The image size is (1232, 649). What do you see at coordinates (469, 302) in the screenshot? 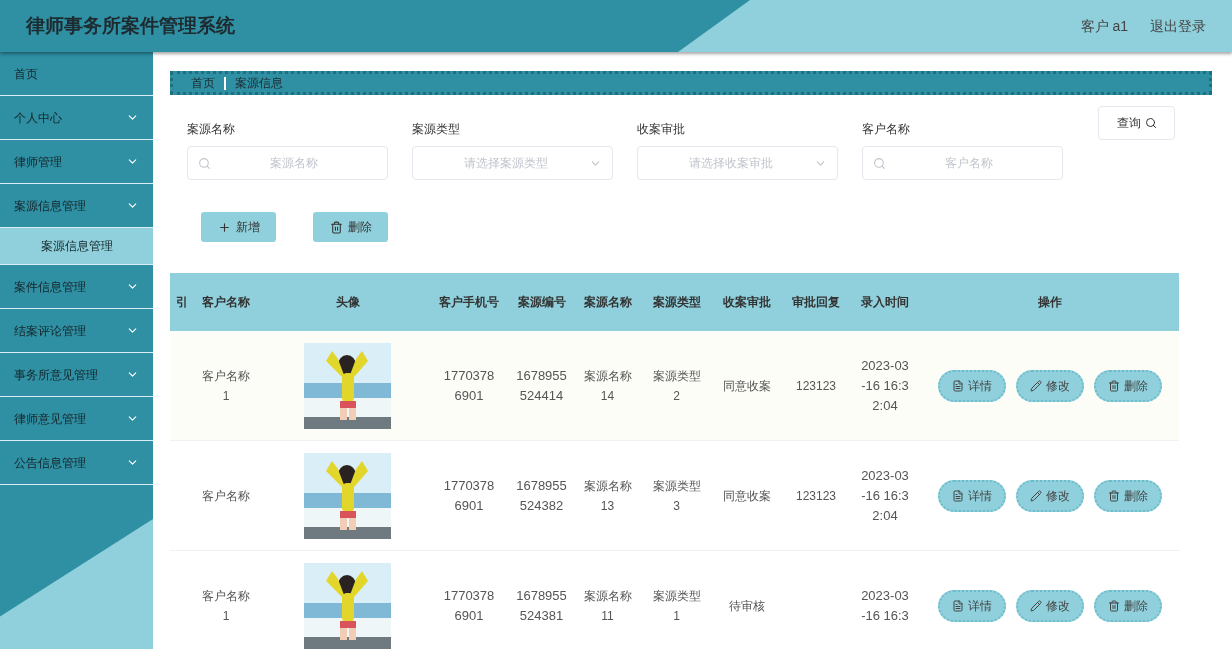
I see `column-header: 客户手机号` at bounding box center [469, 302].